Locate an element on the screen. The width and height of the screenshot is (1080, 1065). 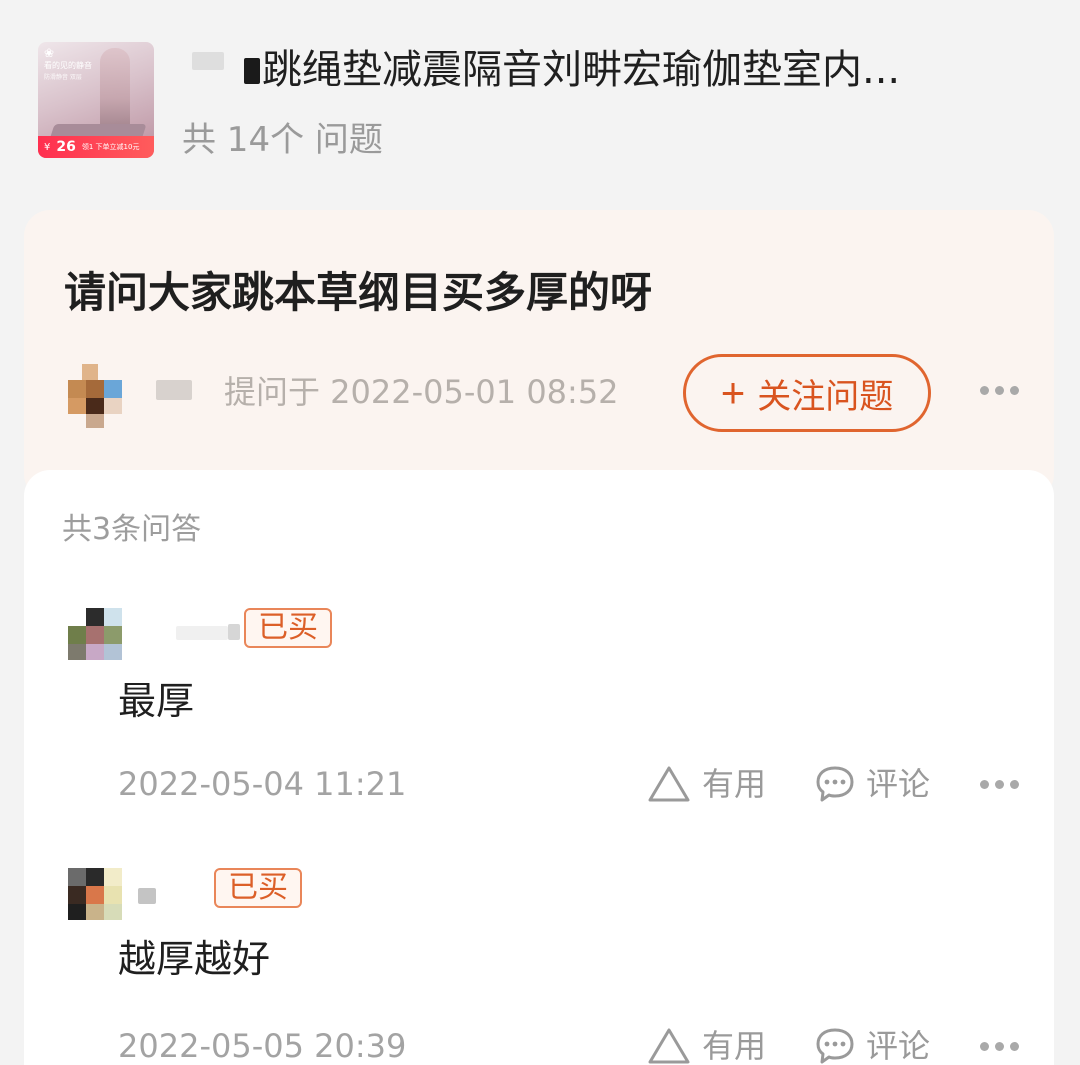
question-more-icon is located at coordinates (999, 390).